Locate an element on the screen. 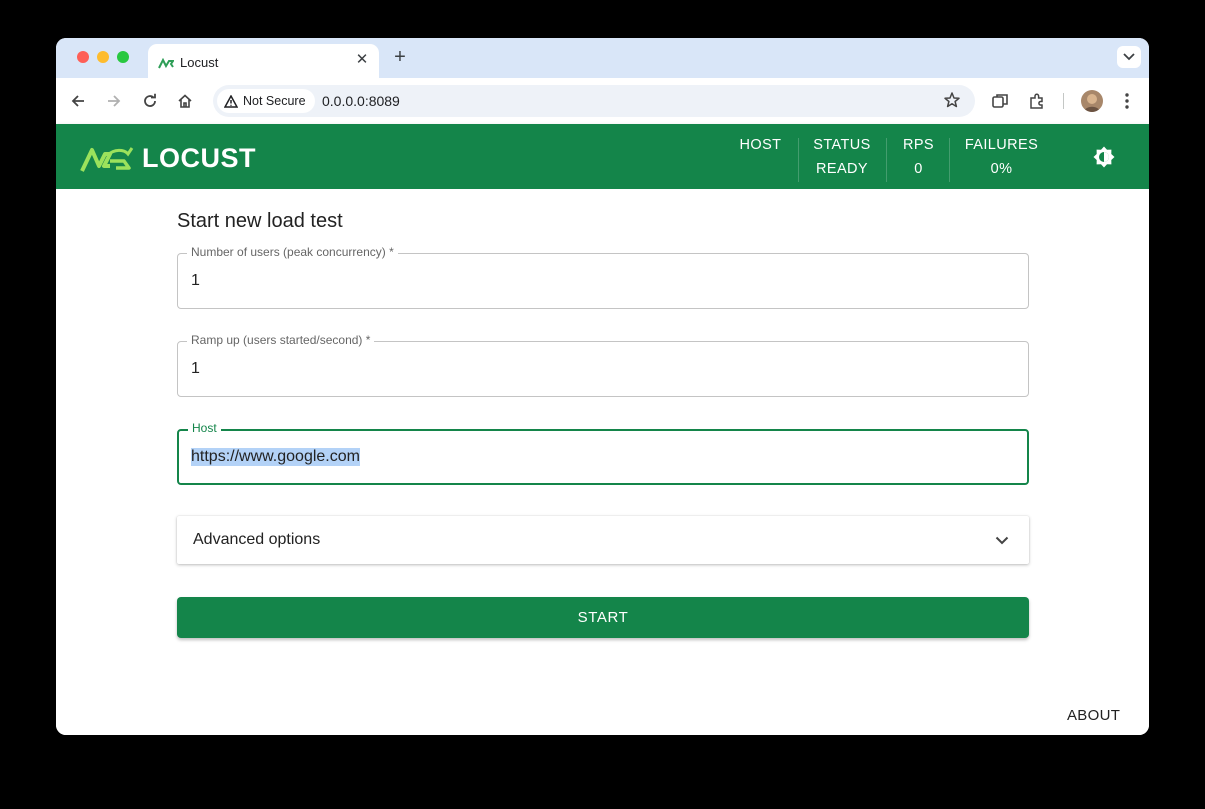  tab-close-icon: ✕ is located at coordinates (362, 60).